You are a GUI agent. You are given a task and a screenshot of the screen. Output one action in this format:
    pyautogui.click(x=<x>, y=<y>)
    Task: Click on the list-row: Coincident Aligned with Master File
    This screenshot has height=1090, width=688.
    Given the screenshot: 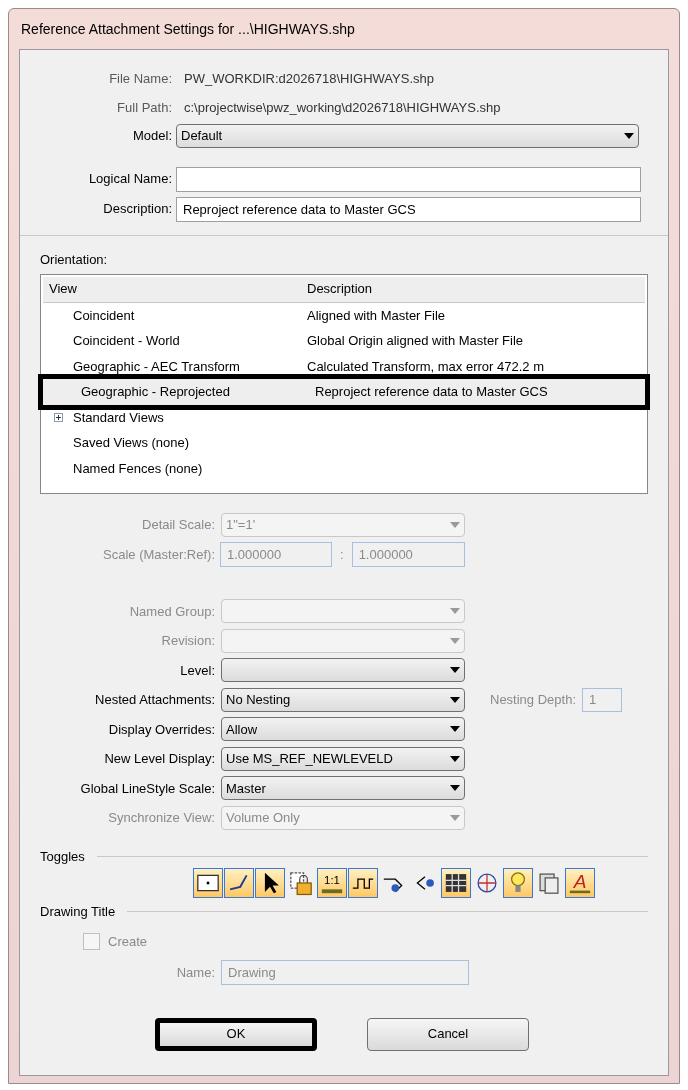 What is the action you would take?
    pyautogui.click(x=344, y=315)
    